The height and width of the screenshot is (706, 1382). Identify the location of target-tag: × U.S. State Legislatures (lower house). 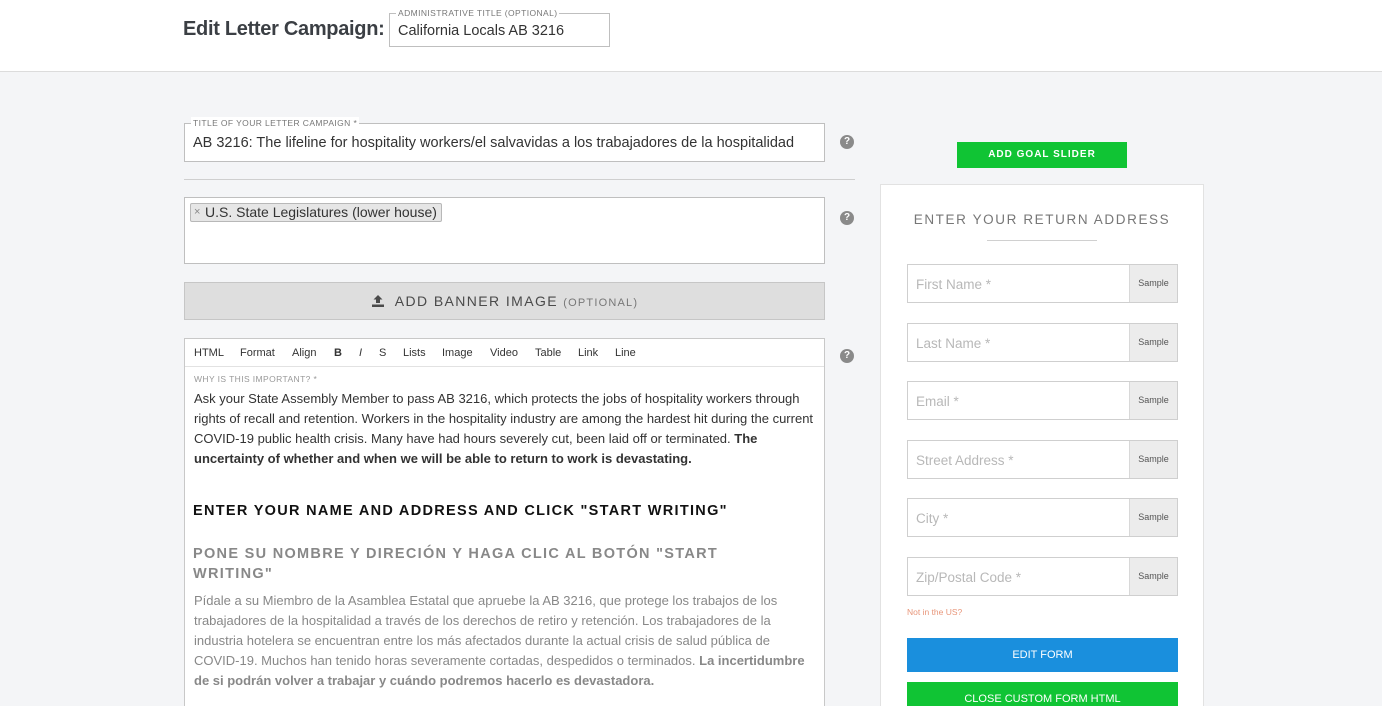
(316, 212).